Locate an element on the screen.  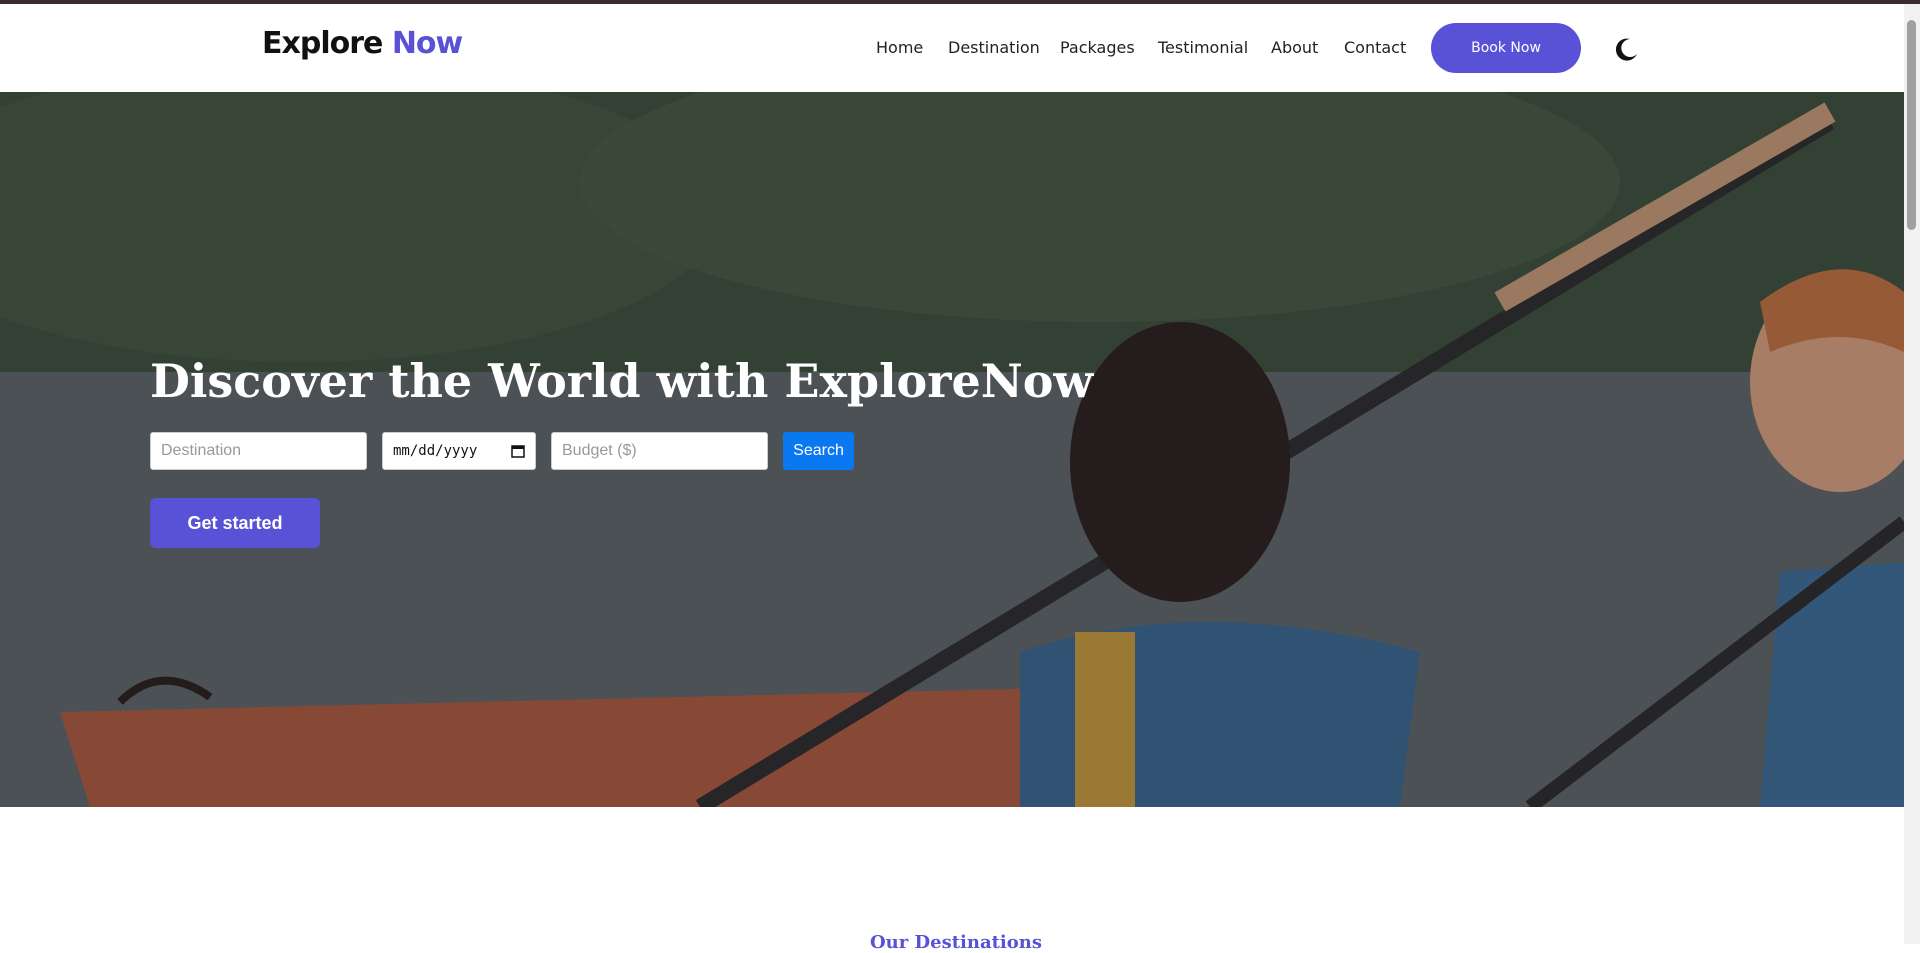
destinations-section-title: Our Destinations is located at coordinates (956, 942).